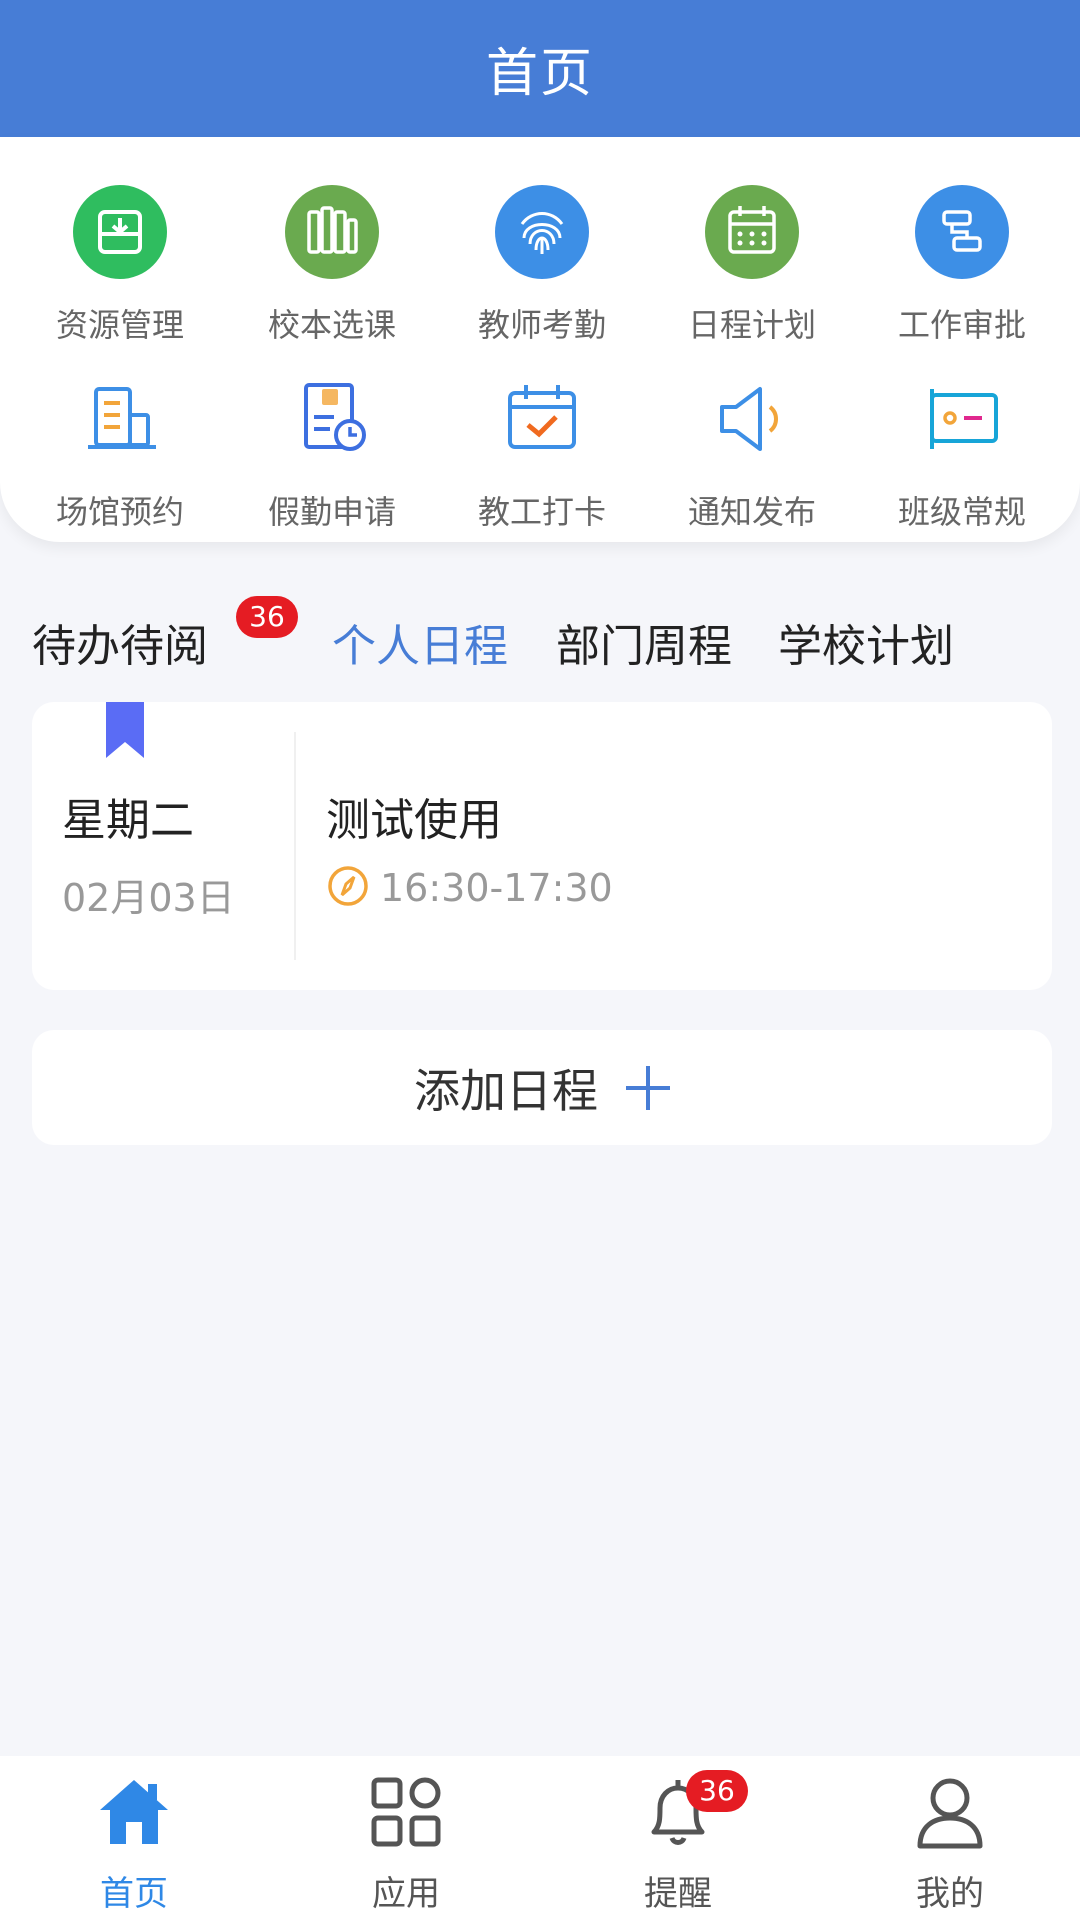 This screenshot has width=1080, height=1920. What do you see at coordinates (332, 419) in the screenshot?
I see `leave-form-icon` at bounding box center [332, 419].